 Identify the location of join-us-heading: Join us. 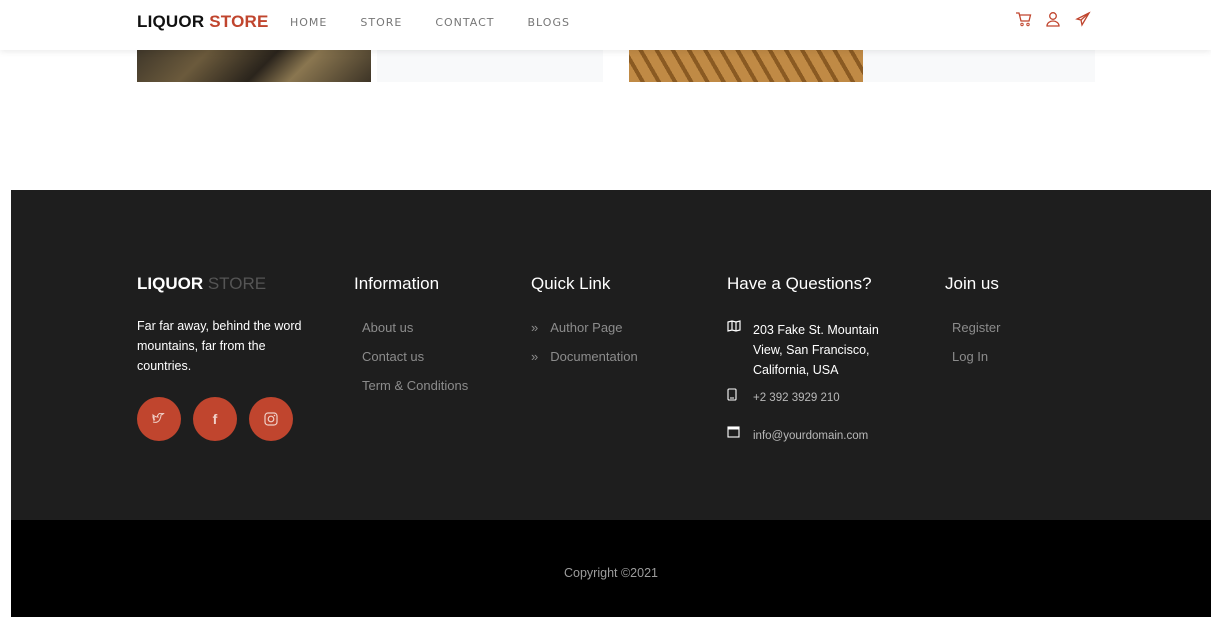
(972, 283).